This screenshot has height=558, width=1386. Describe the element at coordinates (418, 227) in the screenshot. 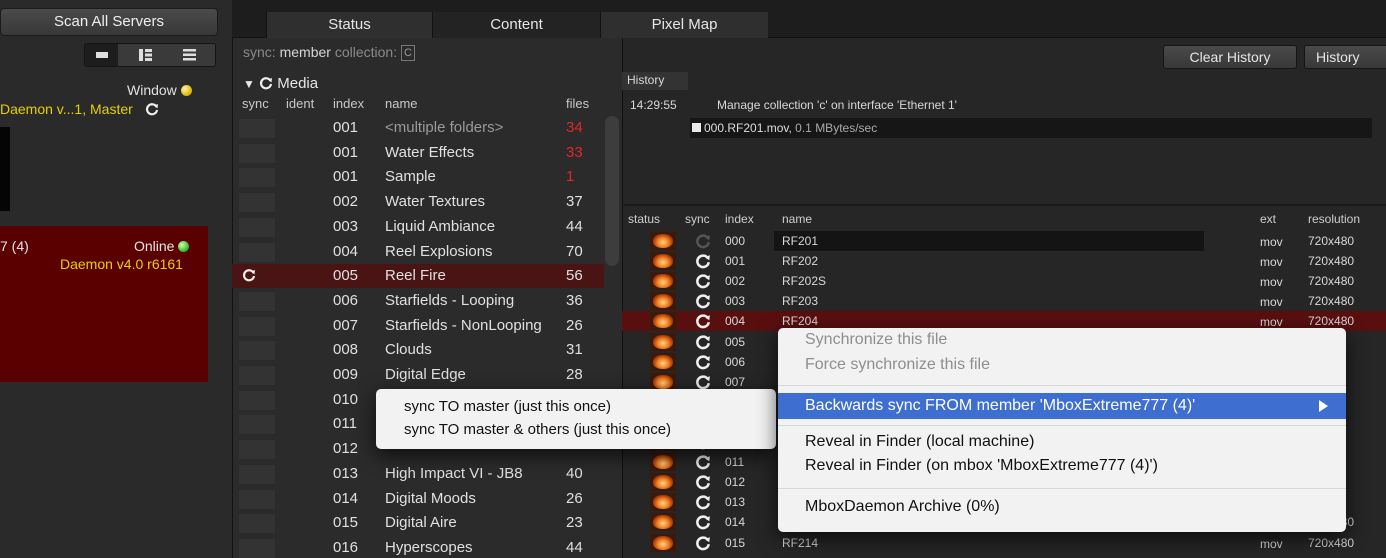

I see `content-row: 003 Liquid Ambiance 44` at that location.